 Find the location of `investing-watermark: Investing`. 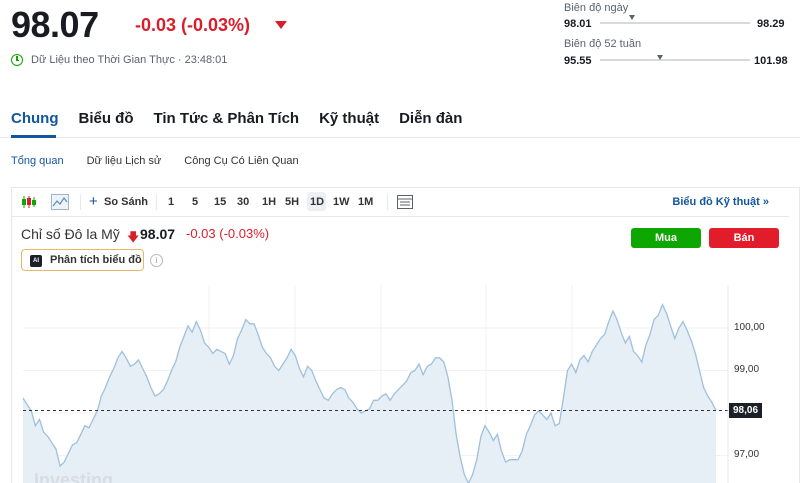

investing-watermark: Investing is located at coordinates (74, 476).